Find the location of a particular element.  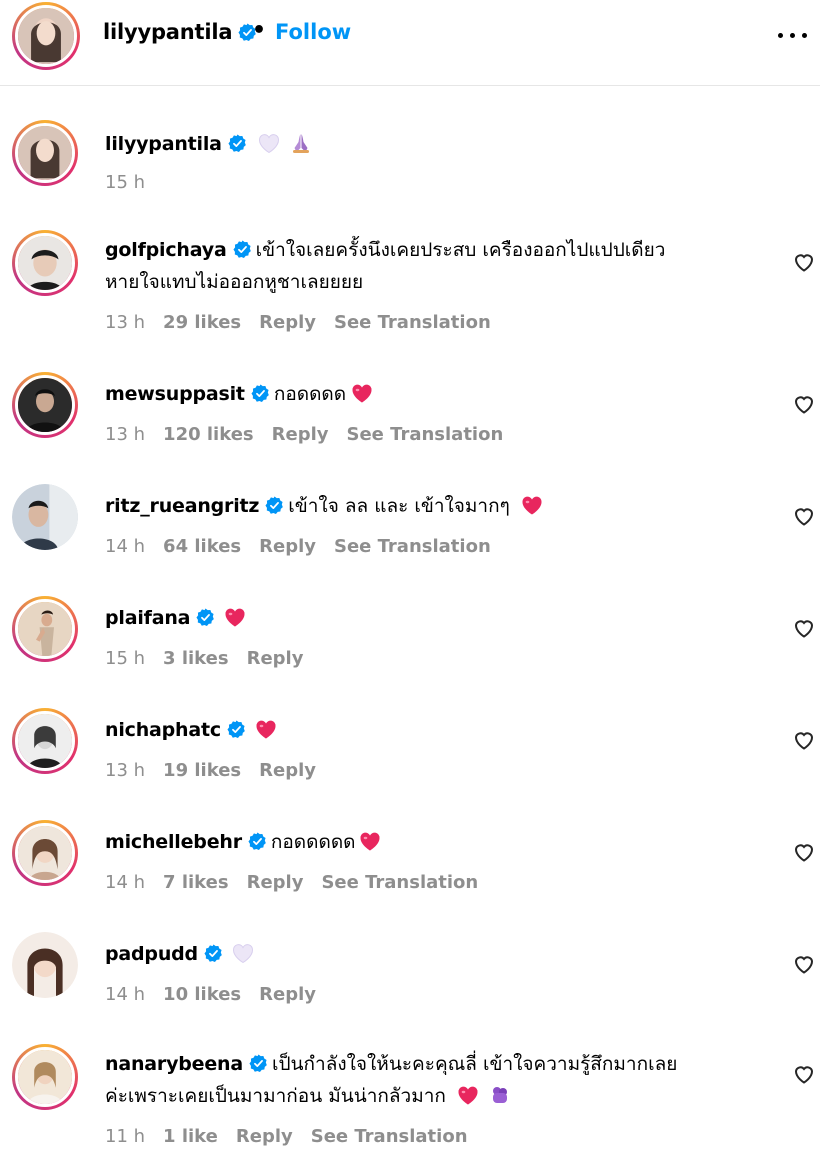

comment-meta: 13 h 19 likes Reply is located at coordinates (219, 770).